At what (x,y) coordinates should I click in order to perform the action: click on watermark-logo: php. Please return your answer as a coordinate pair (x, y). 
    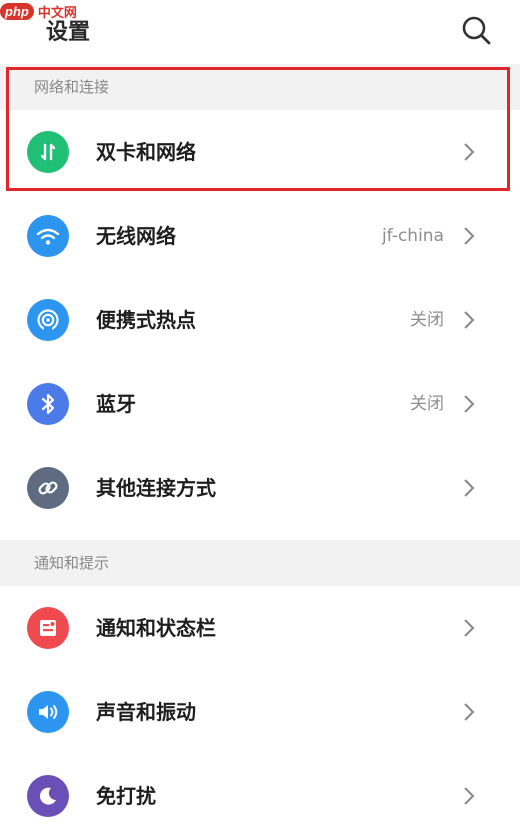
    Looking at the image, I should click on (17, 11).